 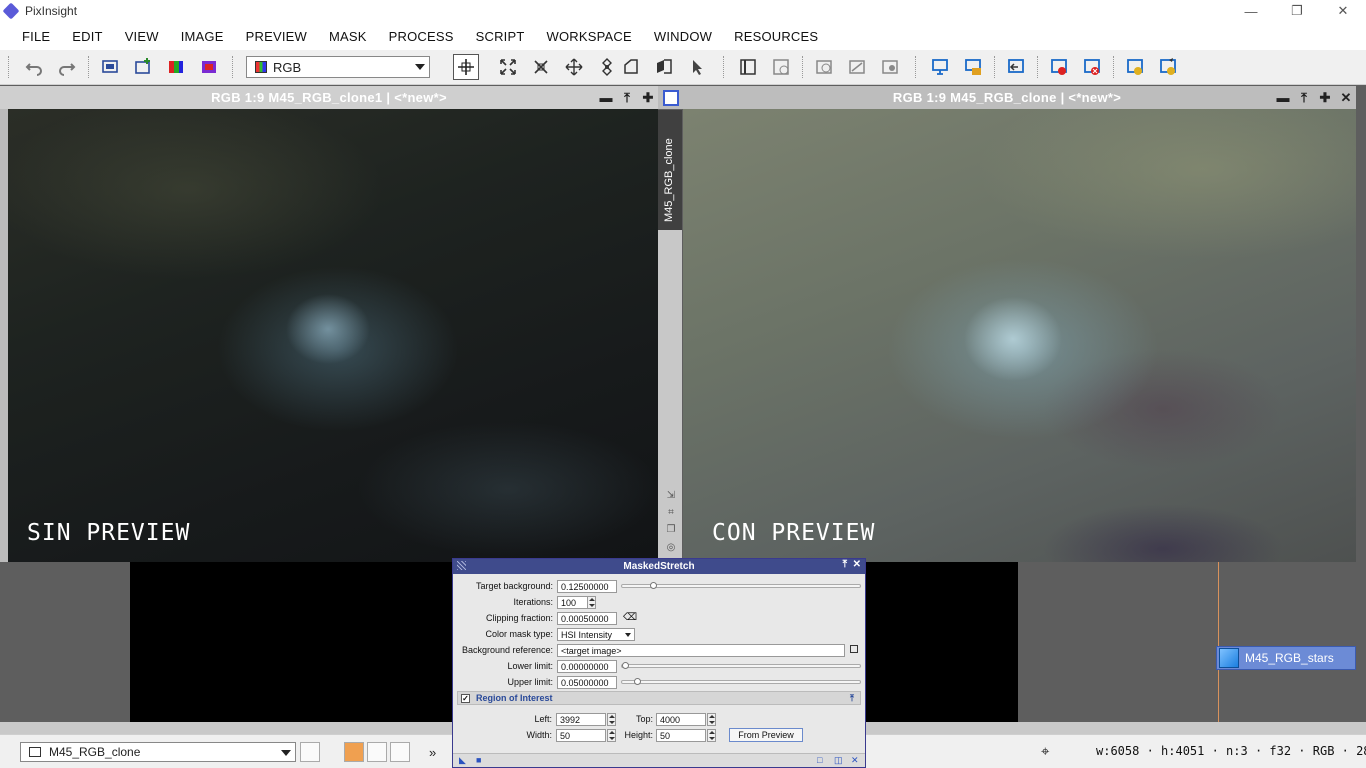 What do you see at coordinates (683, 36) in the screenshot?
I see `menu-window: WINDOW` at bounding box center [683, 36].